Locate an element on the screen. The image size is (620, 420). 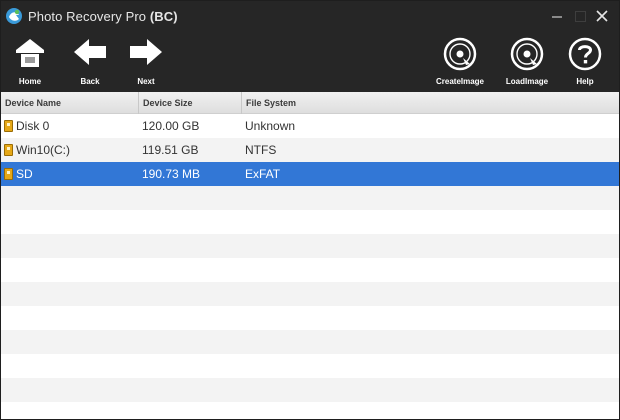
home-label: Home is located at coordinates (30, 81).